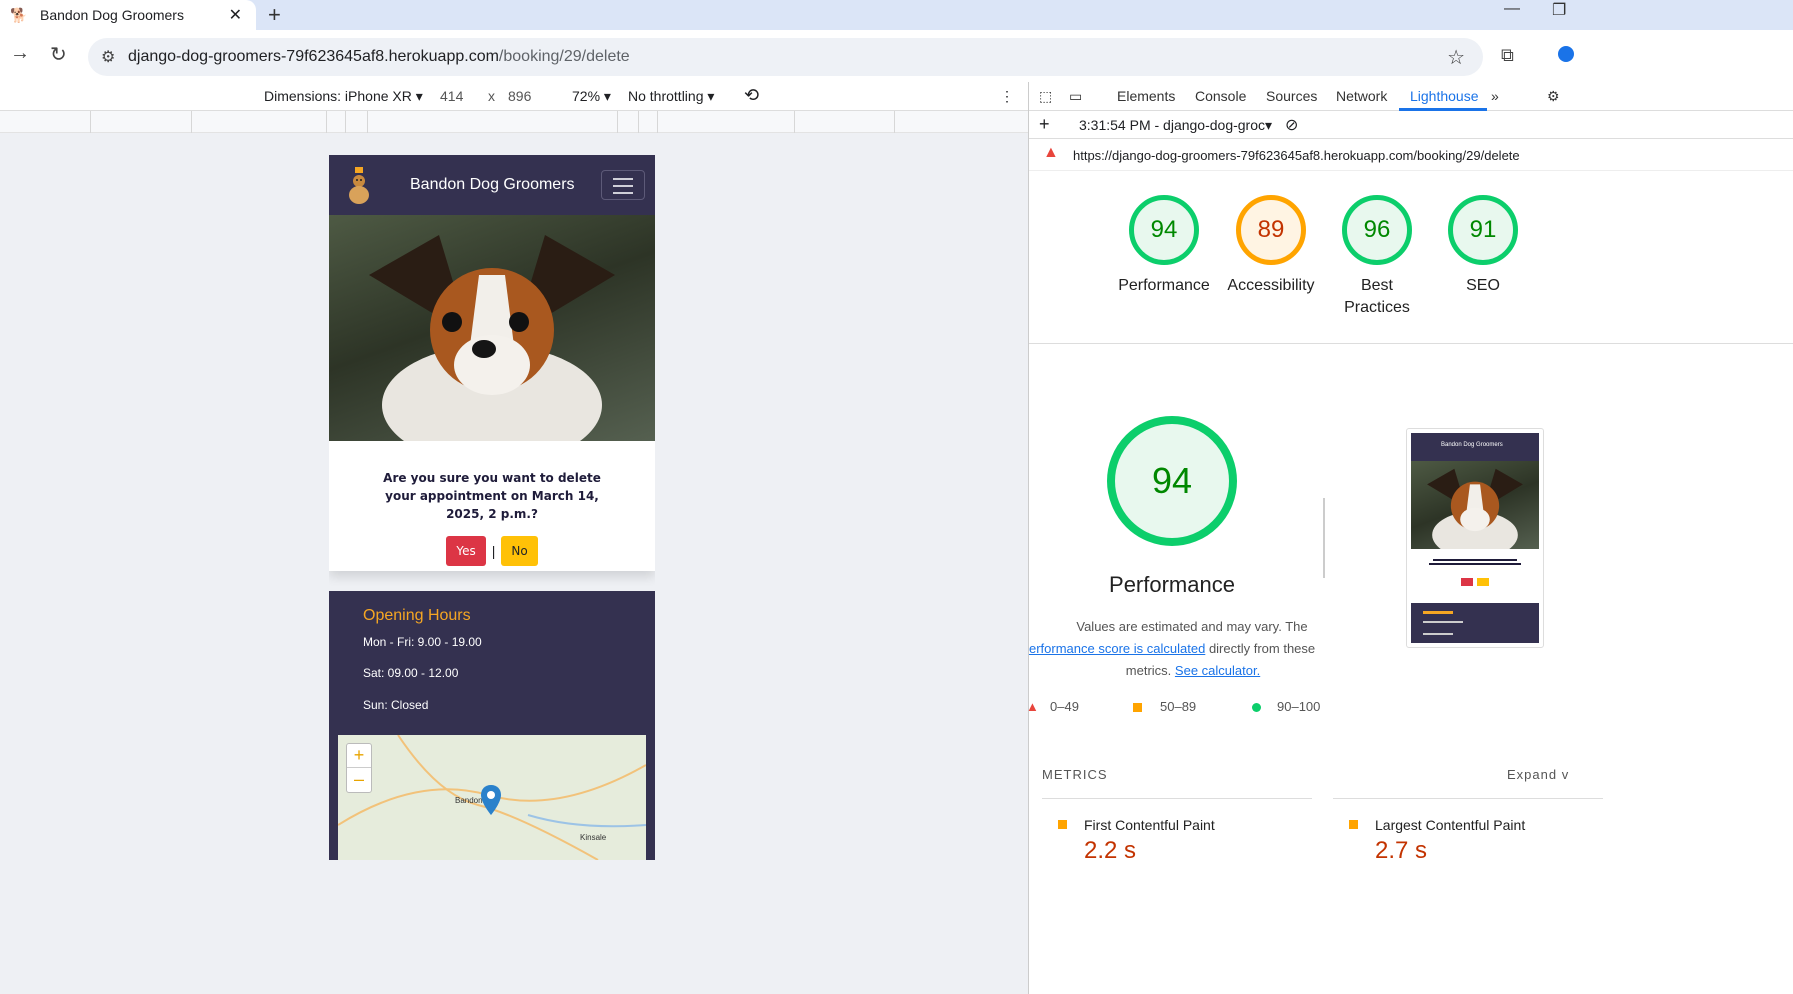 This screenshot has height=994, width=1793. I want to click on metric-lcp-status-icon, so click(1353, 824).